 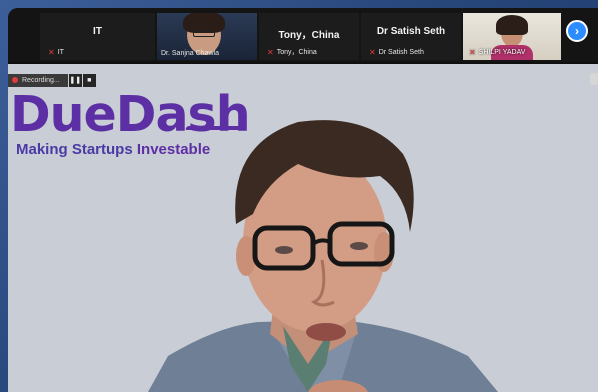 I want to click on participant-tile-sanjna: Dr. Sanjna Chawla, so click(x=207, y=36).